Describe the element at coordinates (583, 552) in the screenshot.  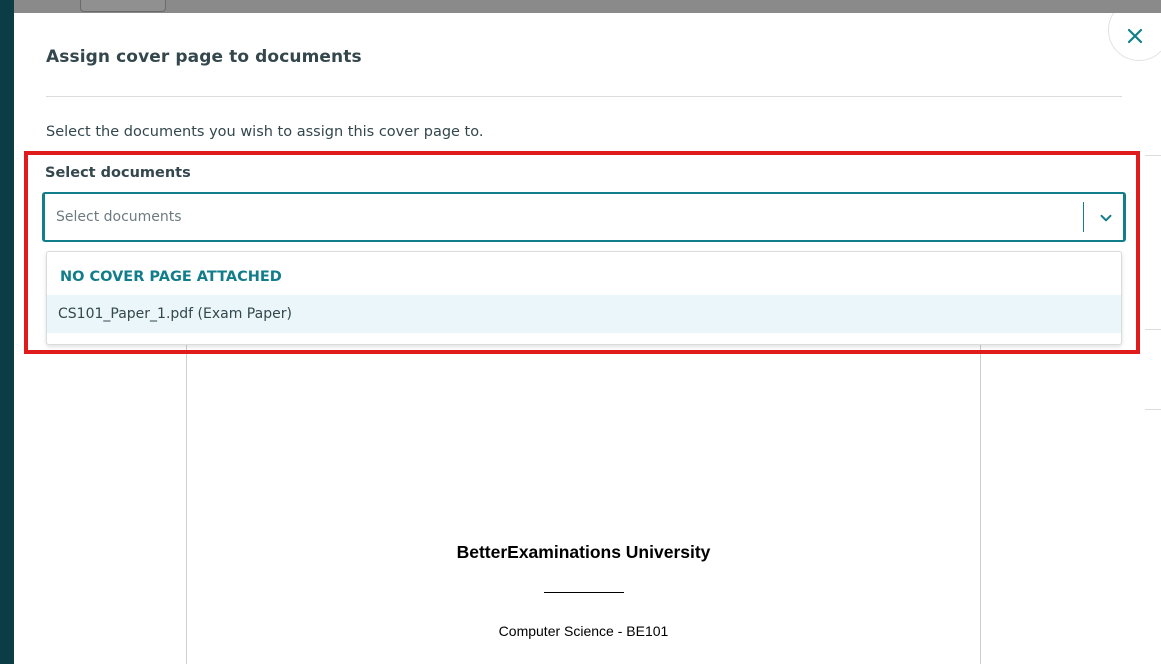
I see `preview-university-name: BetterExaminations University` at that location.